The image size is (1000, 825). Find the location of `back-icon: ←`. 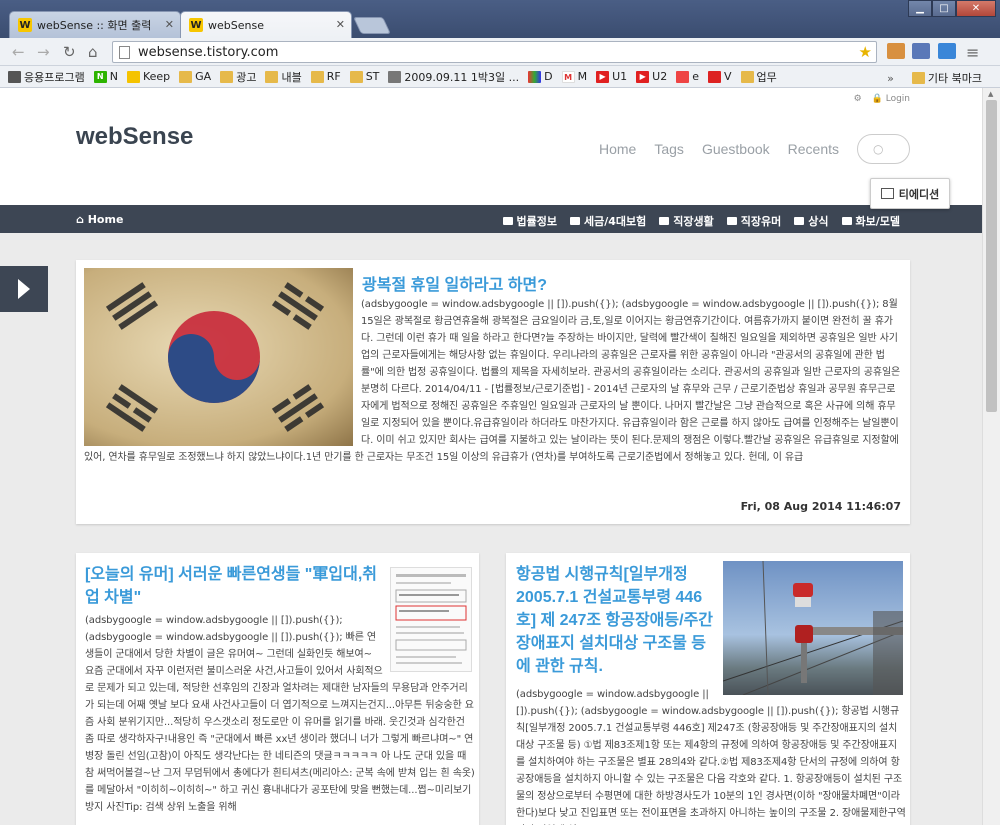

back-icon: ← is located at coordinates (18, 52).